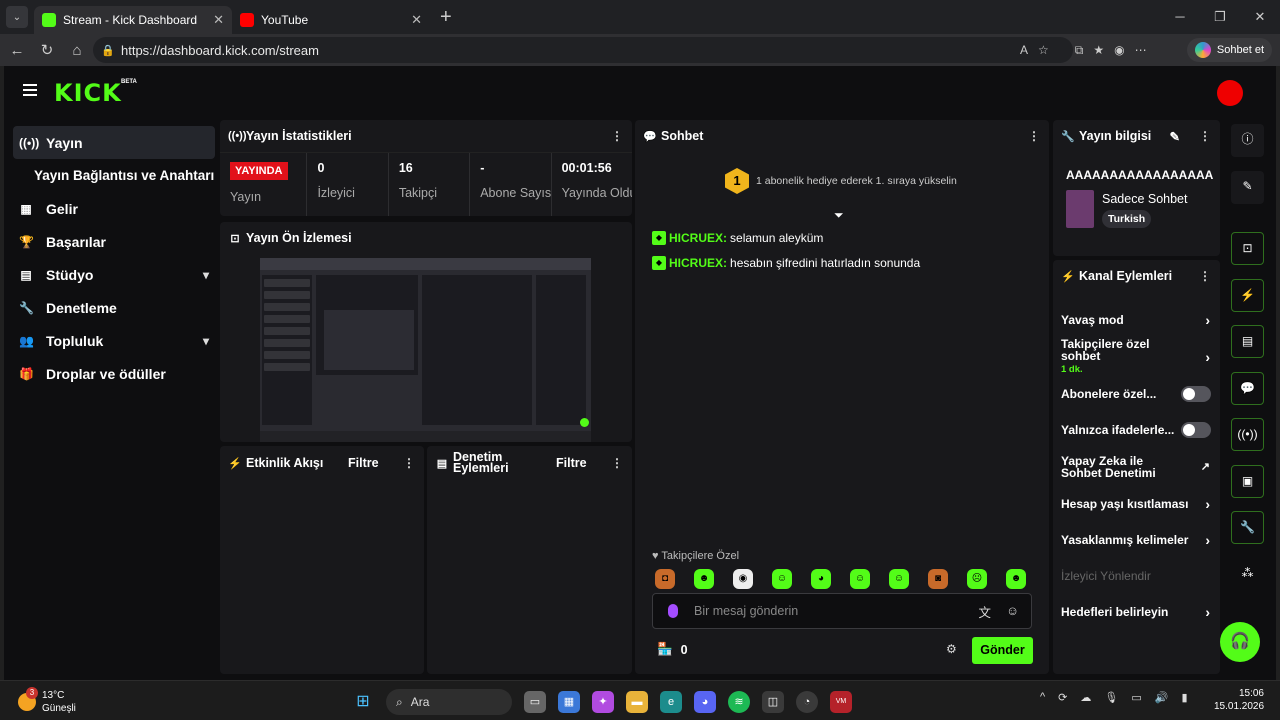 The height and width of the screenshot is (720, 1280). Describe the element at coordinates (425, 350) in the screenshot. I see `stream-preview-video` at that location.